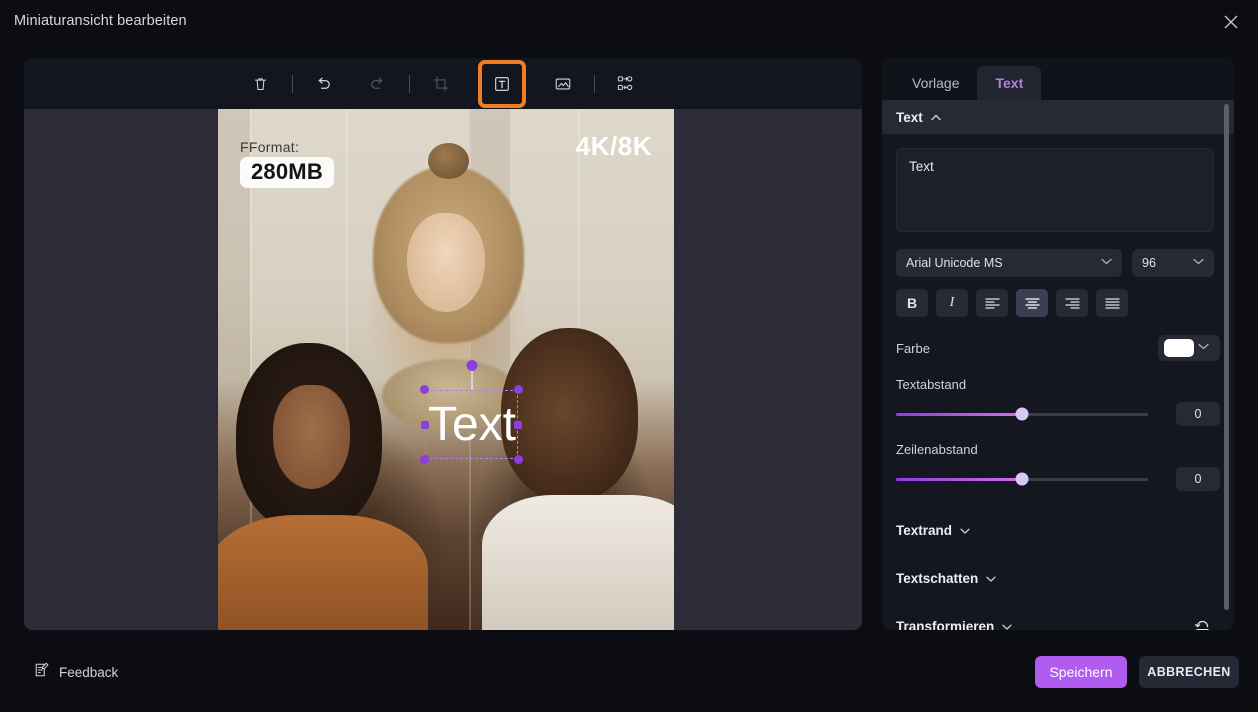 This screenshot has height=712, width=1258. I want to click on rotate-stem, so click(471, 379).